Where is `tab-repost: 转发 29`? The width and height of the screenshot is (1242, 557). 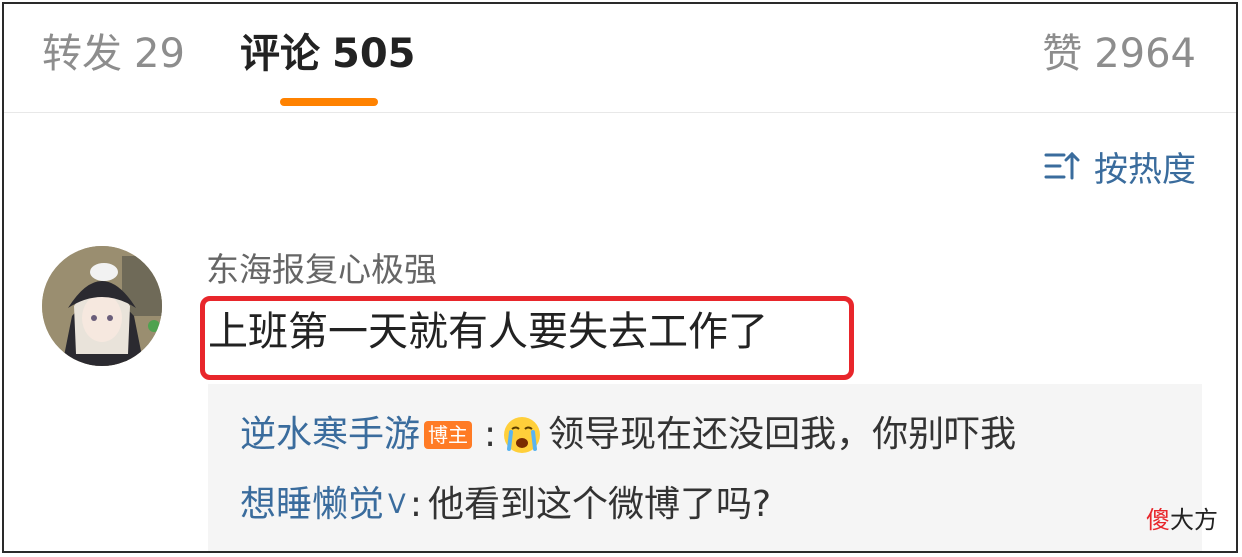 tab-repost: 转发 29 is located at coordinates (113, 54).